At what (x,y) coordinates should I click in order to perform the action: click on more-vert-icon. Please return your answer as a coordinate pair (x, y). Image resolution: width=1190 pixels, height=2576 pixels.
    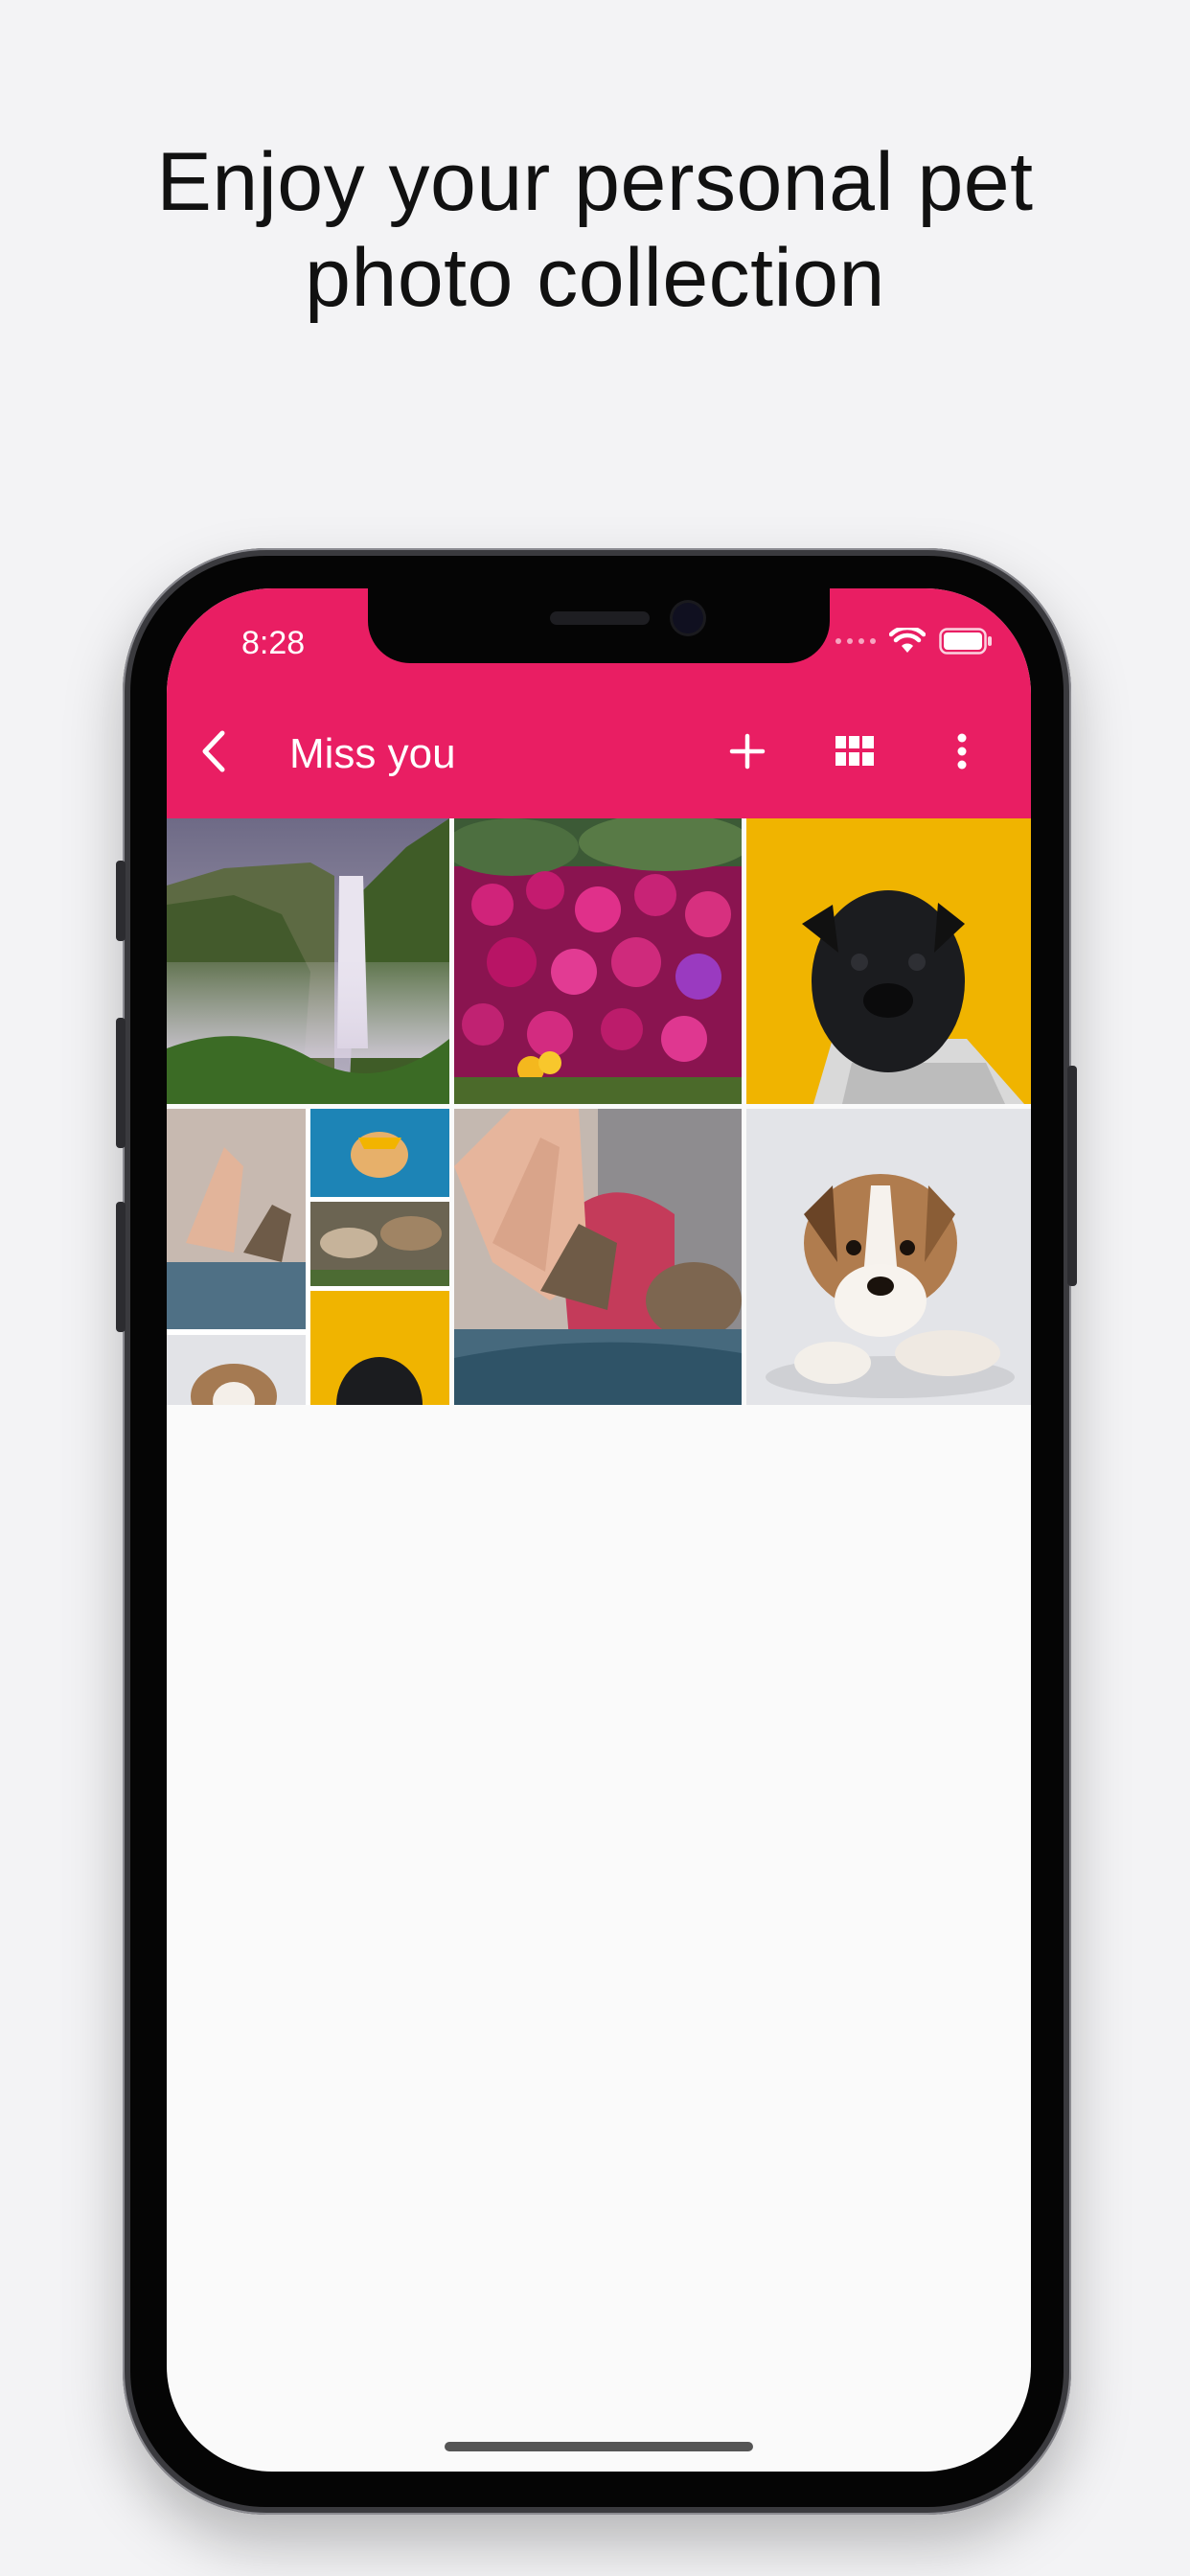
    Looking at the image, I should click on (962, 751).